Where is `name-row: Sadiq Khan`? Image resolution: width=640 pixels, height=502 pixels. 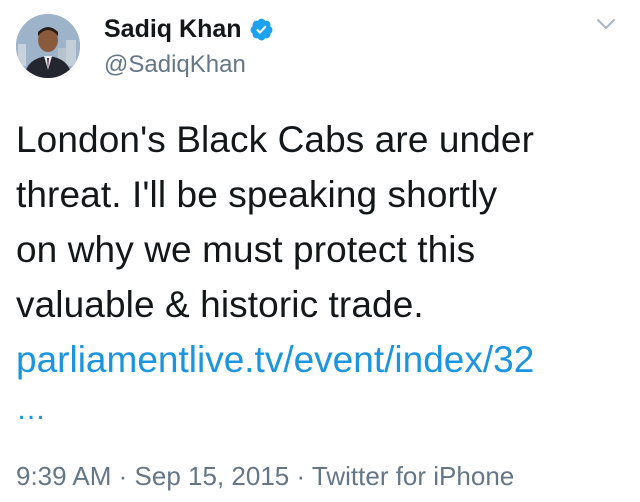
name-row: Sadiq Khan is located at coordinates (189, 29).